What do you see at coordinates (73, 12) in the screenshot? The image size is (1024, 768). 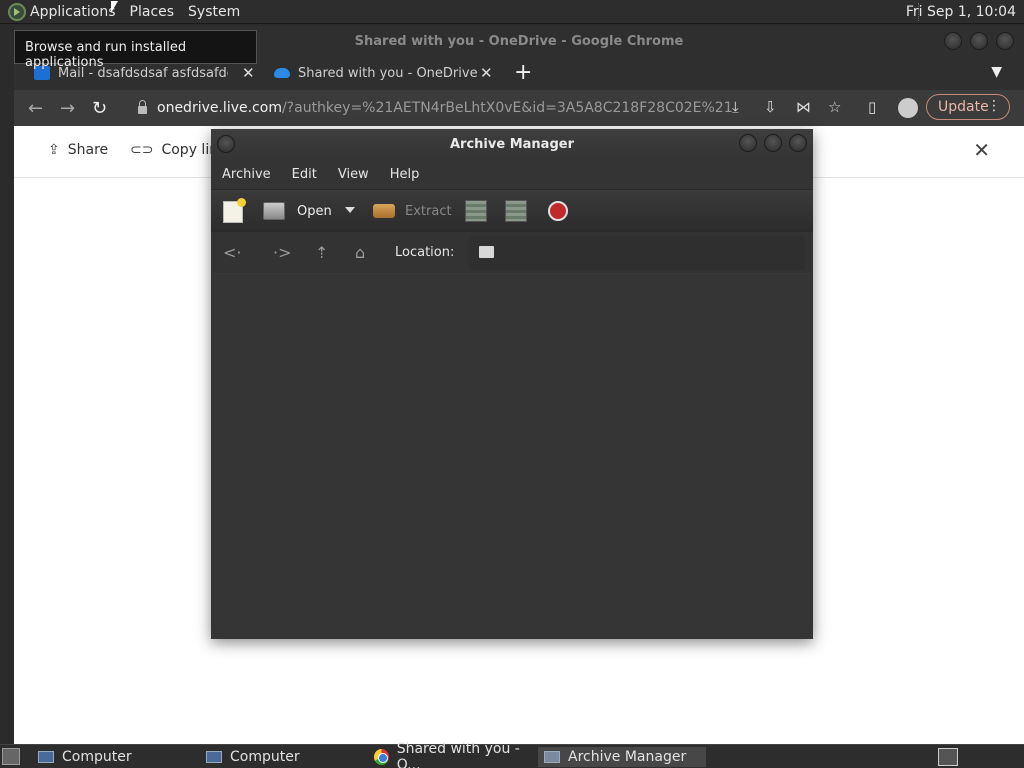 I see `menu-applications: Applications` at bounding box center [73, 12].